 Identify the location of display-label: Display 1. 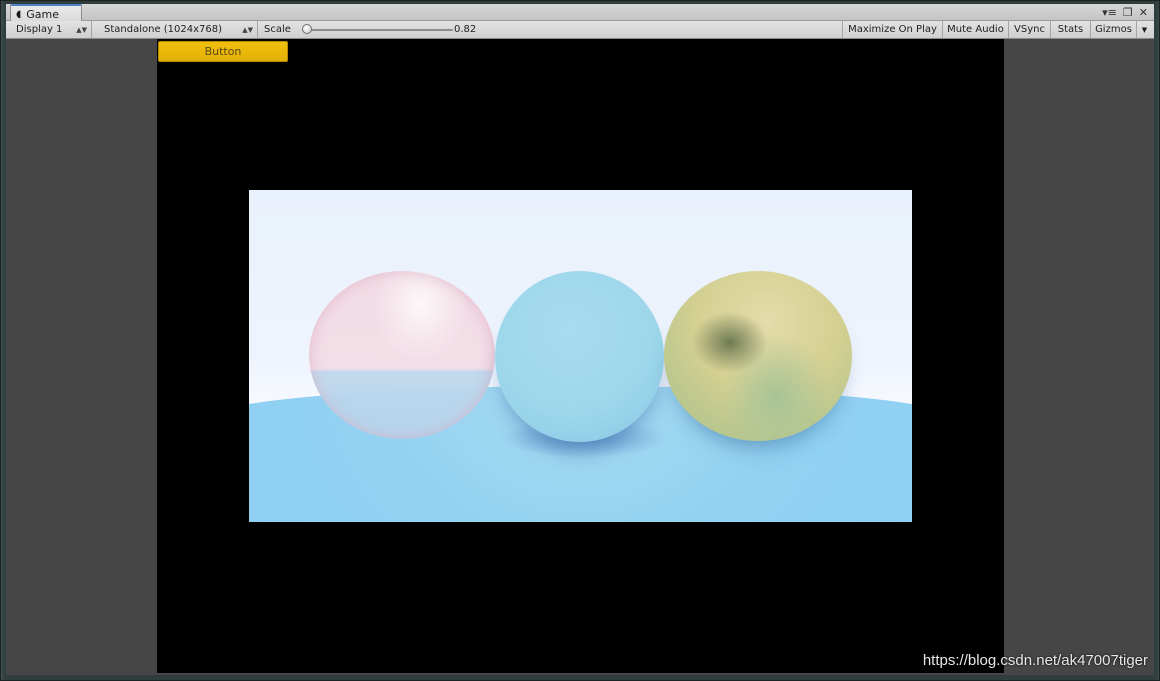
(39, 29).